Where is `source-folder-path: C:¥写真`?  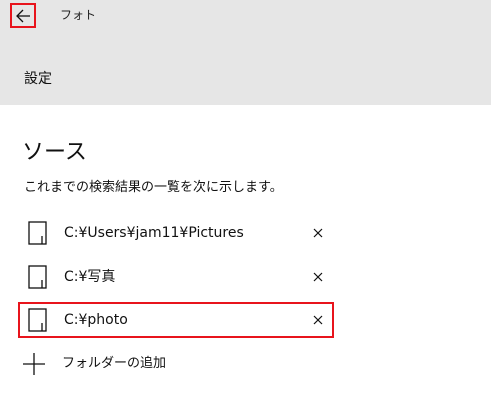 source-folder-path: C:¥写真 is located at coordinates (90, 277).